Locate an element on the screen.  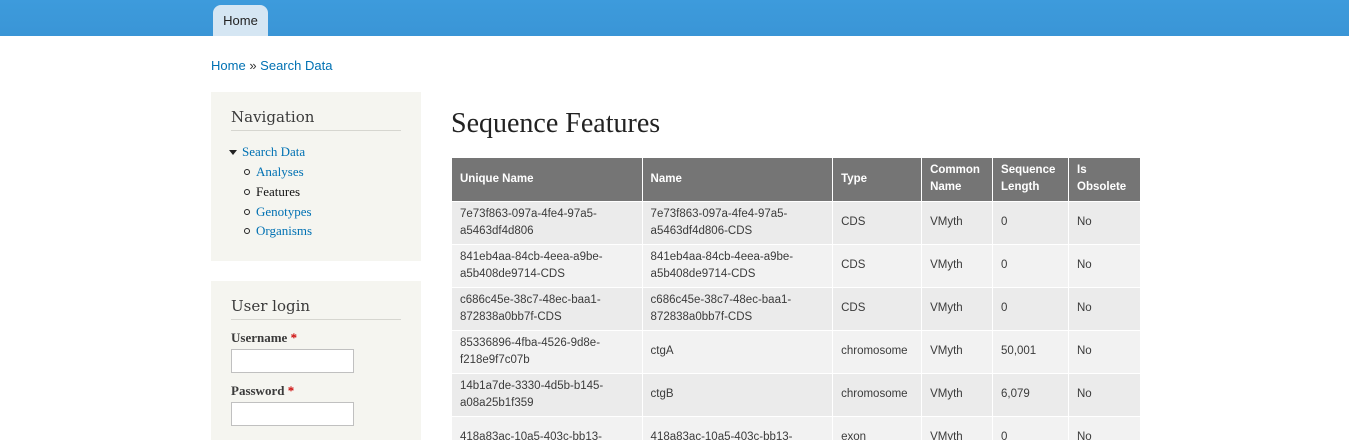
nav-link-search-data: Search Data is located at coordinates (273, 152).